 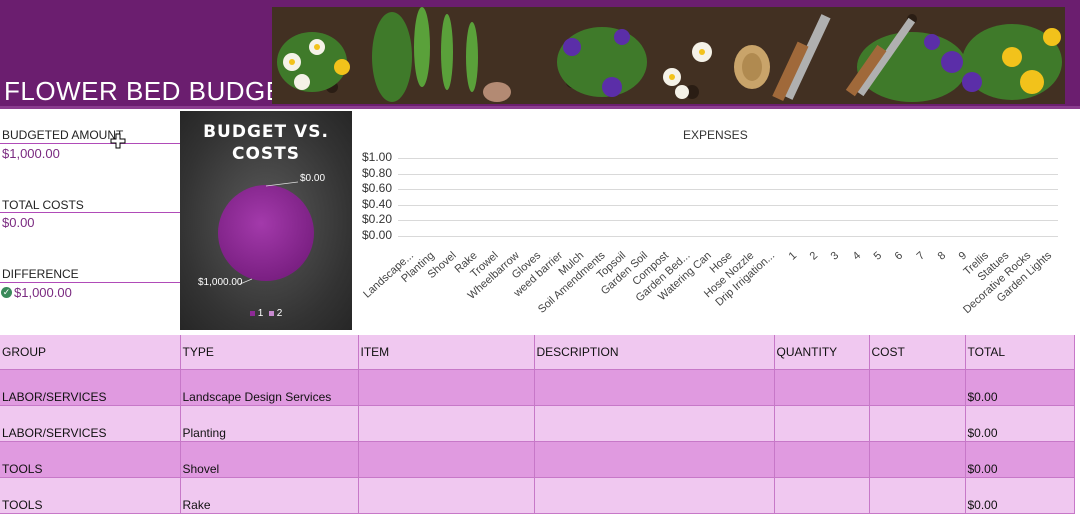 I want to click on pie-leader-costs, so click(x=282, y=184).